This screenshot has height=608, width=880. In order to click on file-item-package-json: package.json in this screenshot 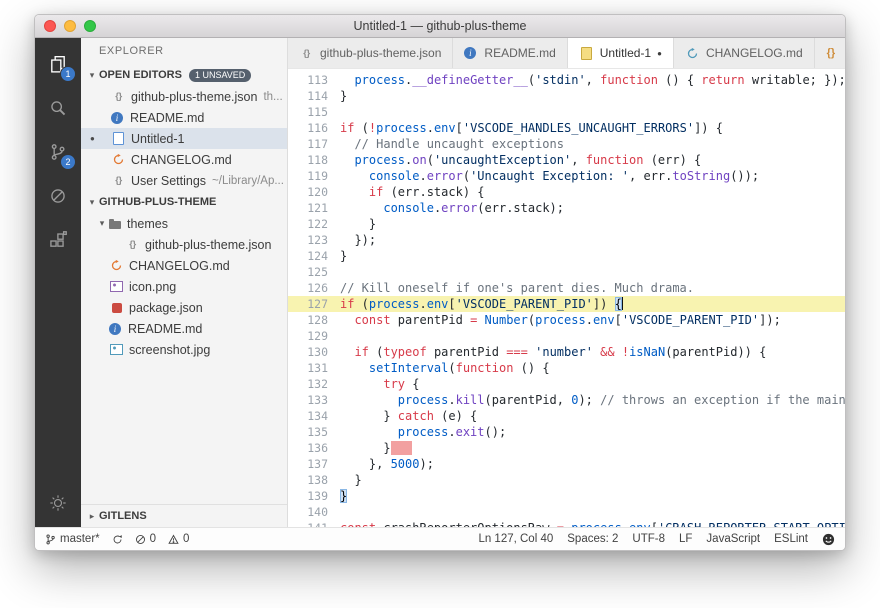, I will do `click(184, 307)`.